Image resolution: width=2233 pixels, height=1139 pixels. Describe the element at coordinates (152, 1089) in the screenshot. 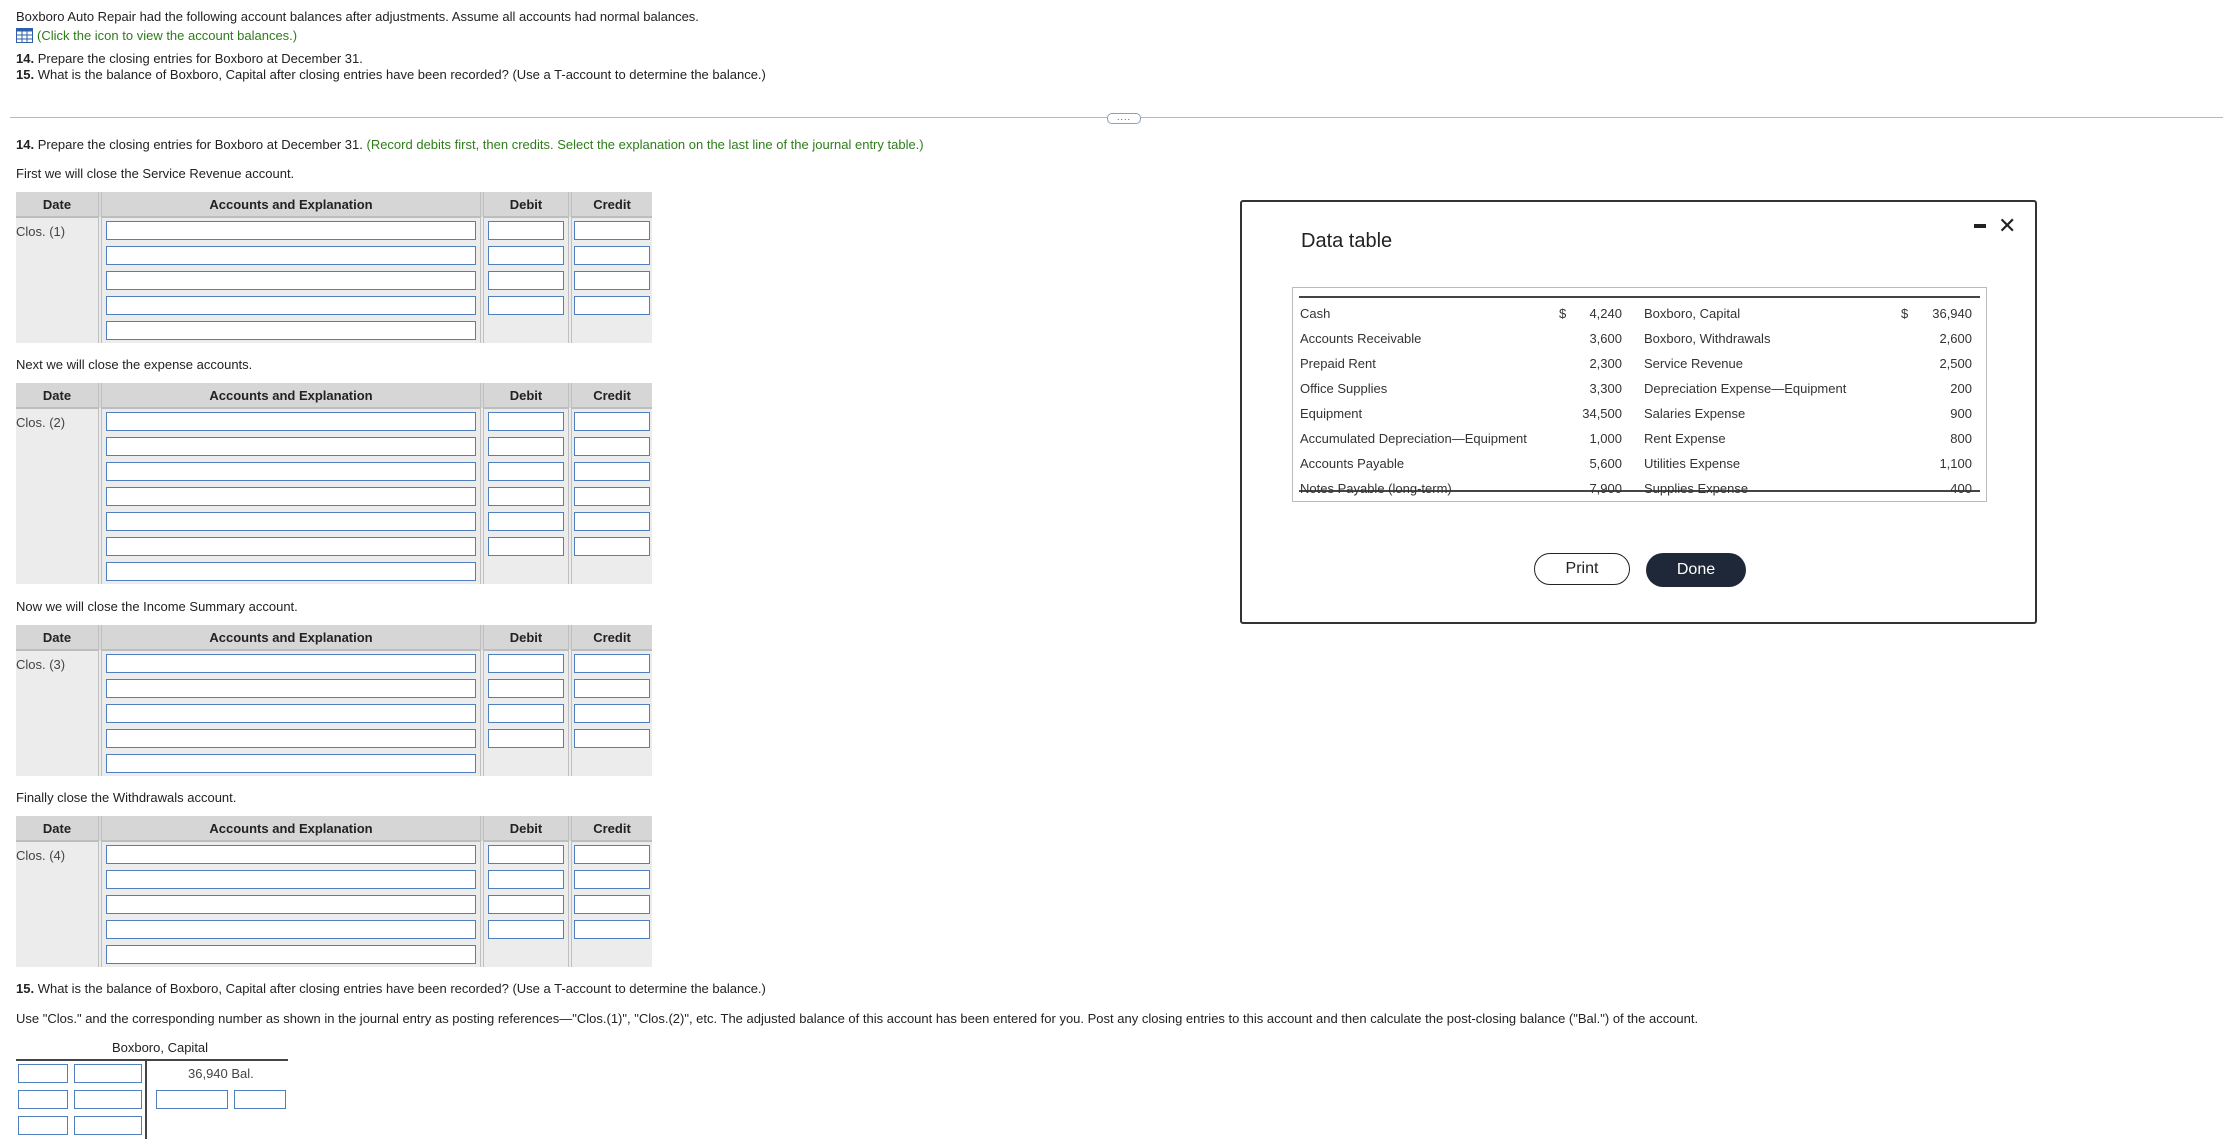

I see `t-account-boxboro-capital: Boxboro, Capital 36,940 Bal.` at that location.